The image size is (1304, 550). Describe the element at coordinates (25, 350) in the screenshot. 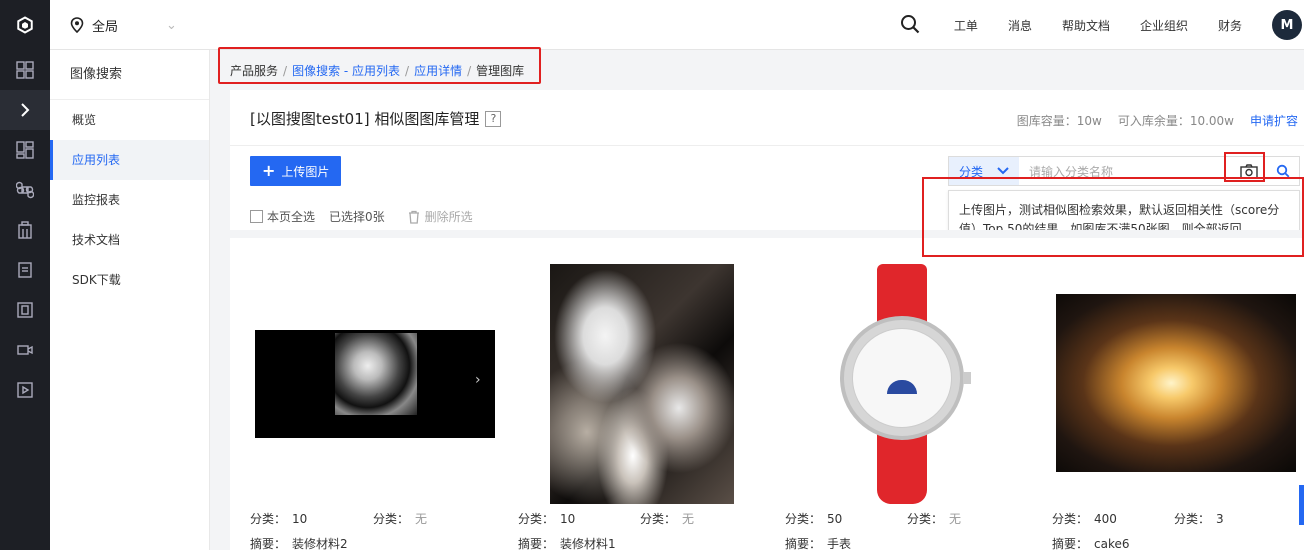

I see `video-icon` at that location.